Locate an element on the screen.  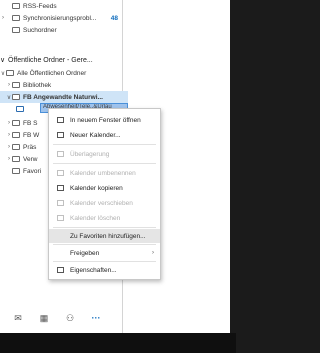
folder-label: Suchordner is located at coordinates (40, 30).